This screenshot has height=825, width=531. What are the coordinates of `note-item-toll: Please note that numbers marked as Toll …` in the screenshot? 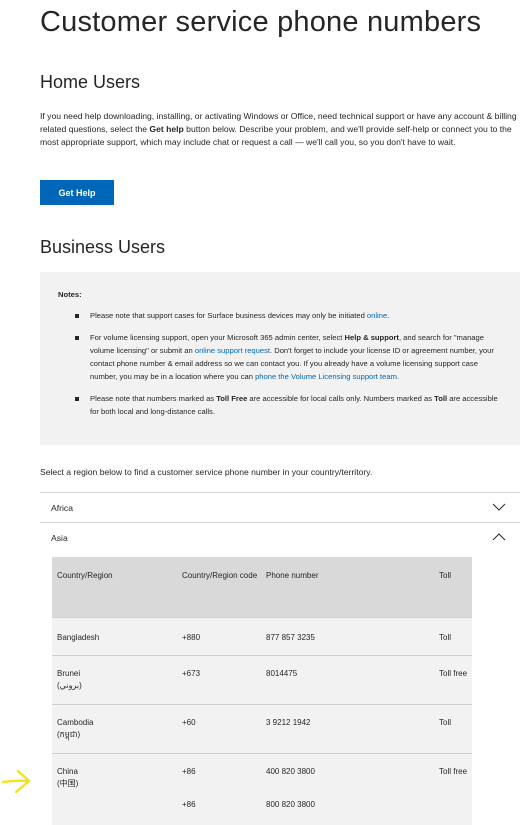 It's located at (288, 405).